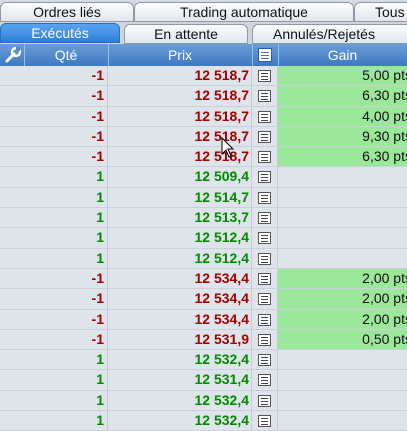  I want to click on tab-annules-rejetes: Annulés/Rejetés, so click(329, 34).